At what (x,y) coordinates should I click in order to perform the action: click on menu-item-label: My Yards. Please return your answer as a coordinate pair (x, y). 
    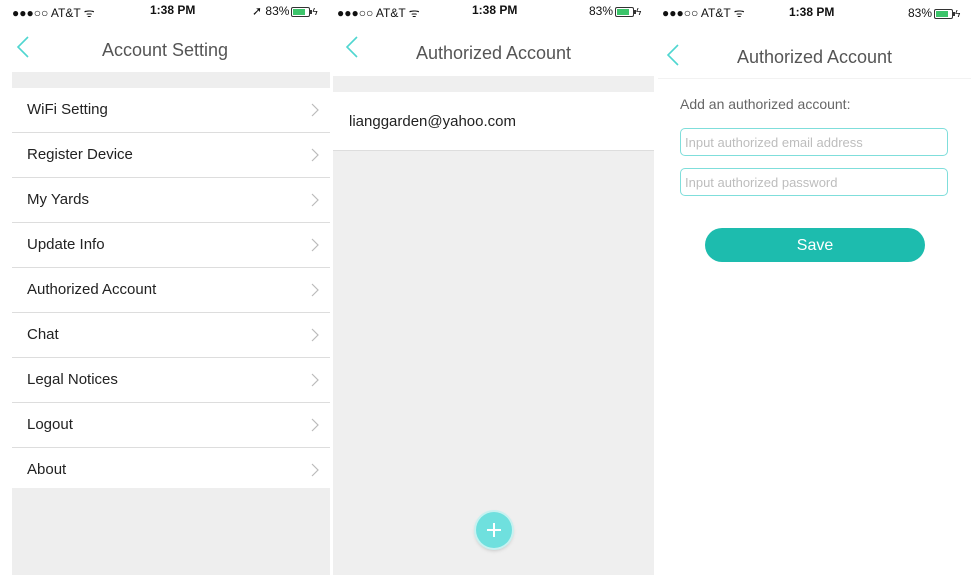
    Looking at the image, I should click on (58, 199).